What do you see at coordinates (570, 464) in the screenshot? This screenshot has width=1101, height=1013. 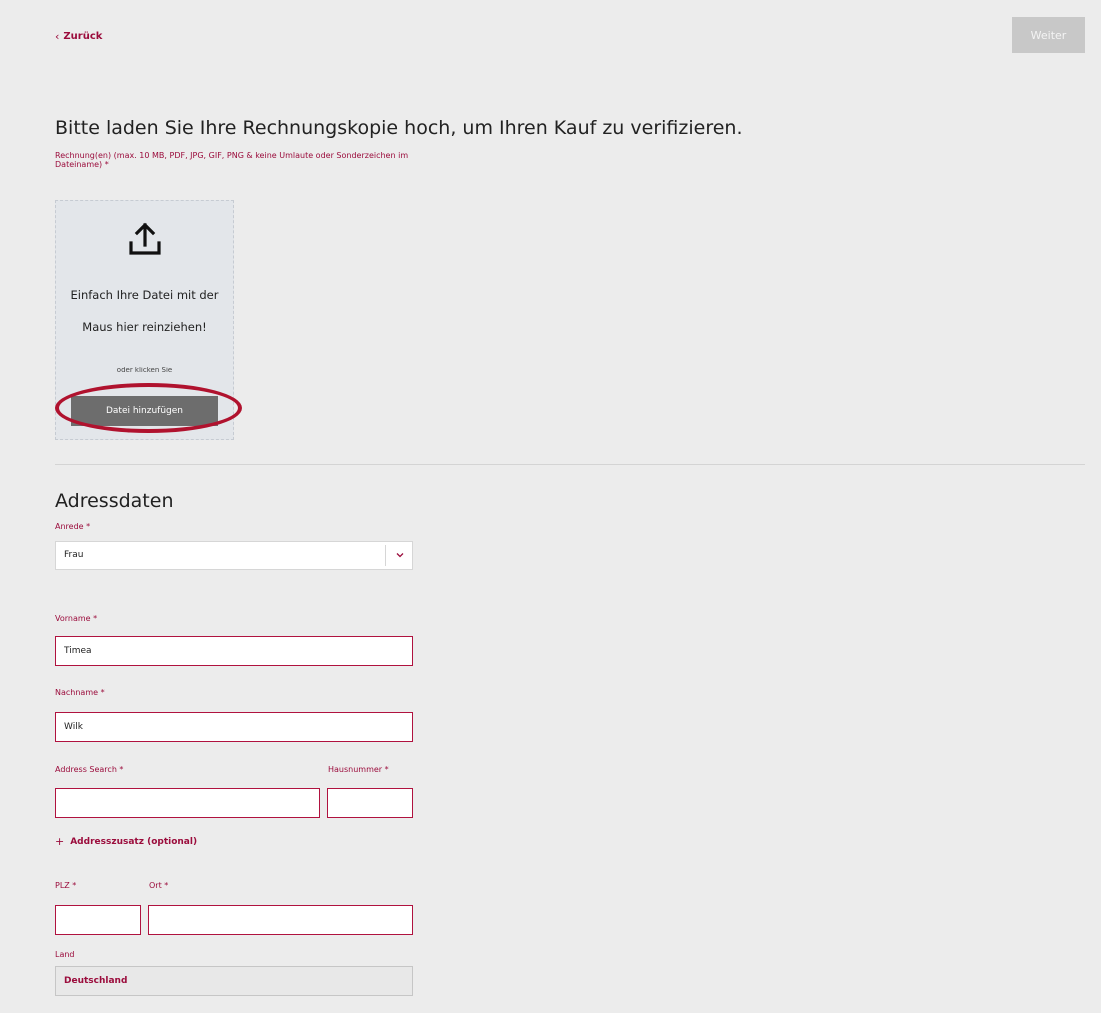 I see `section-divider` at bounding box center [570, 464].